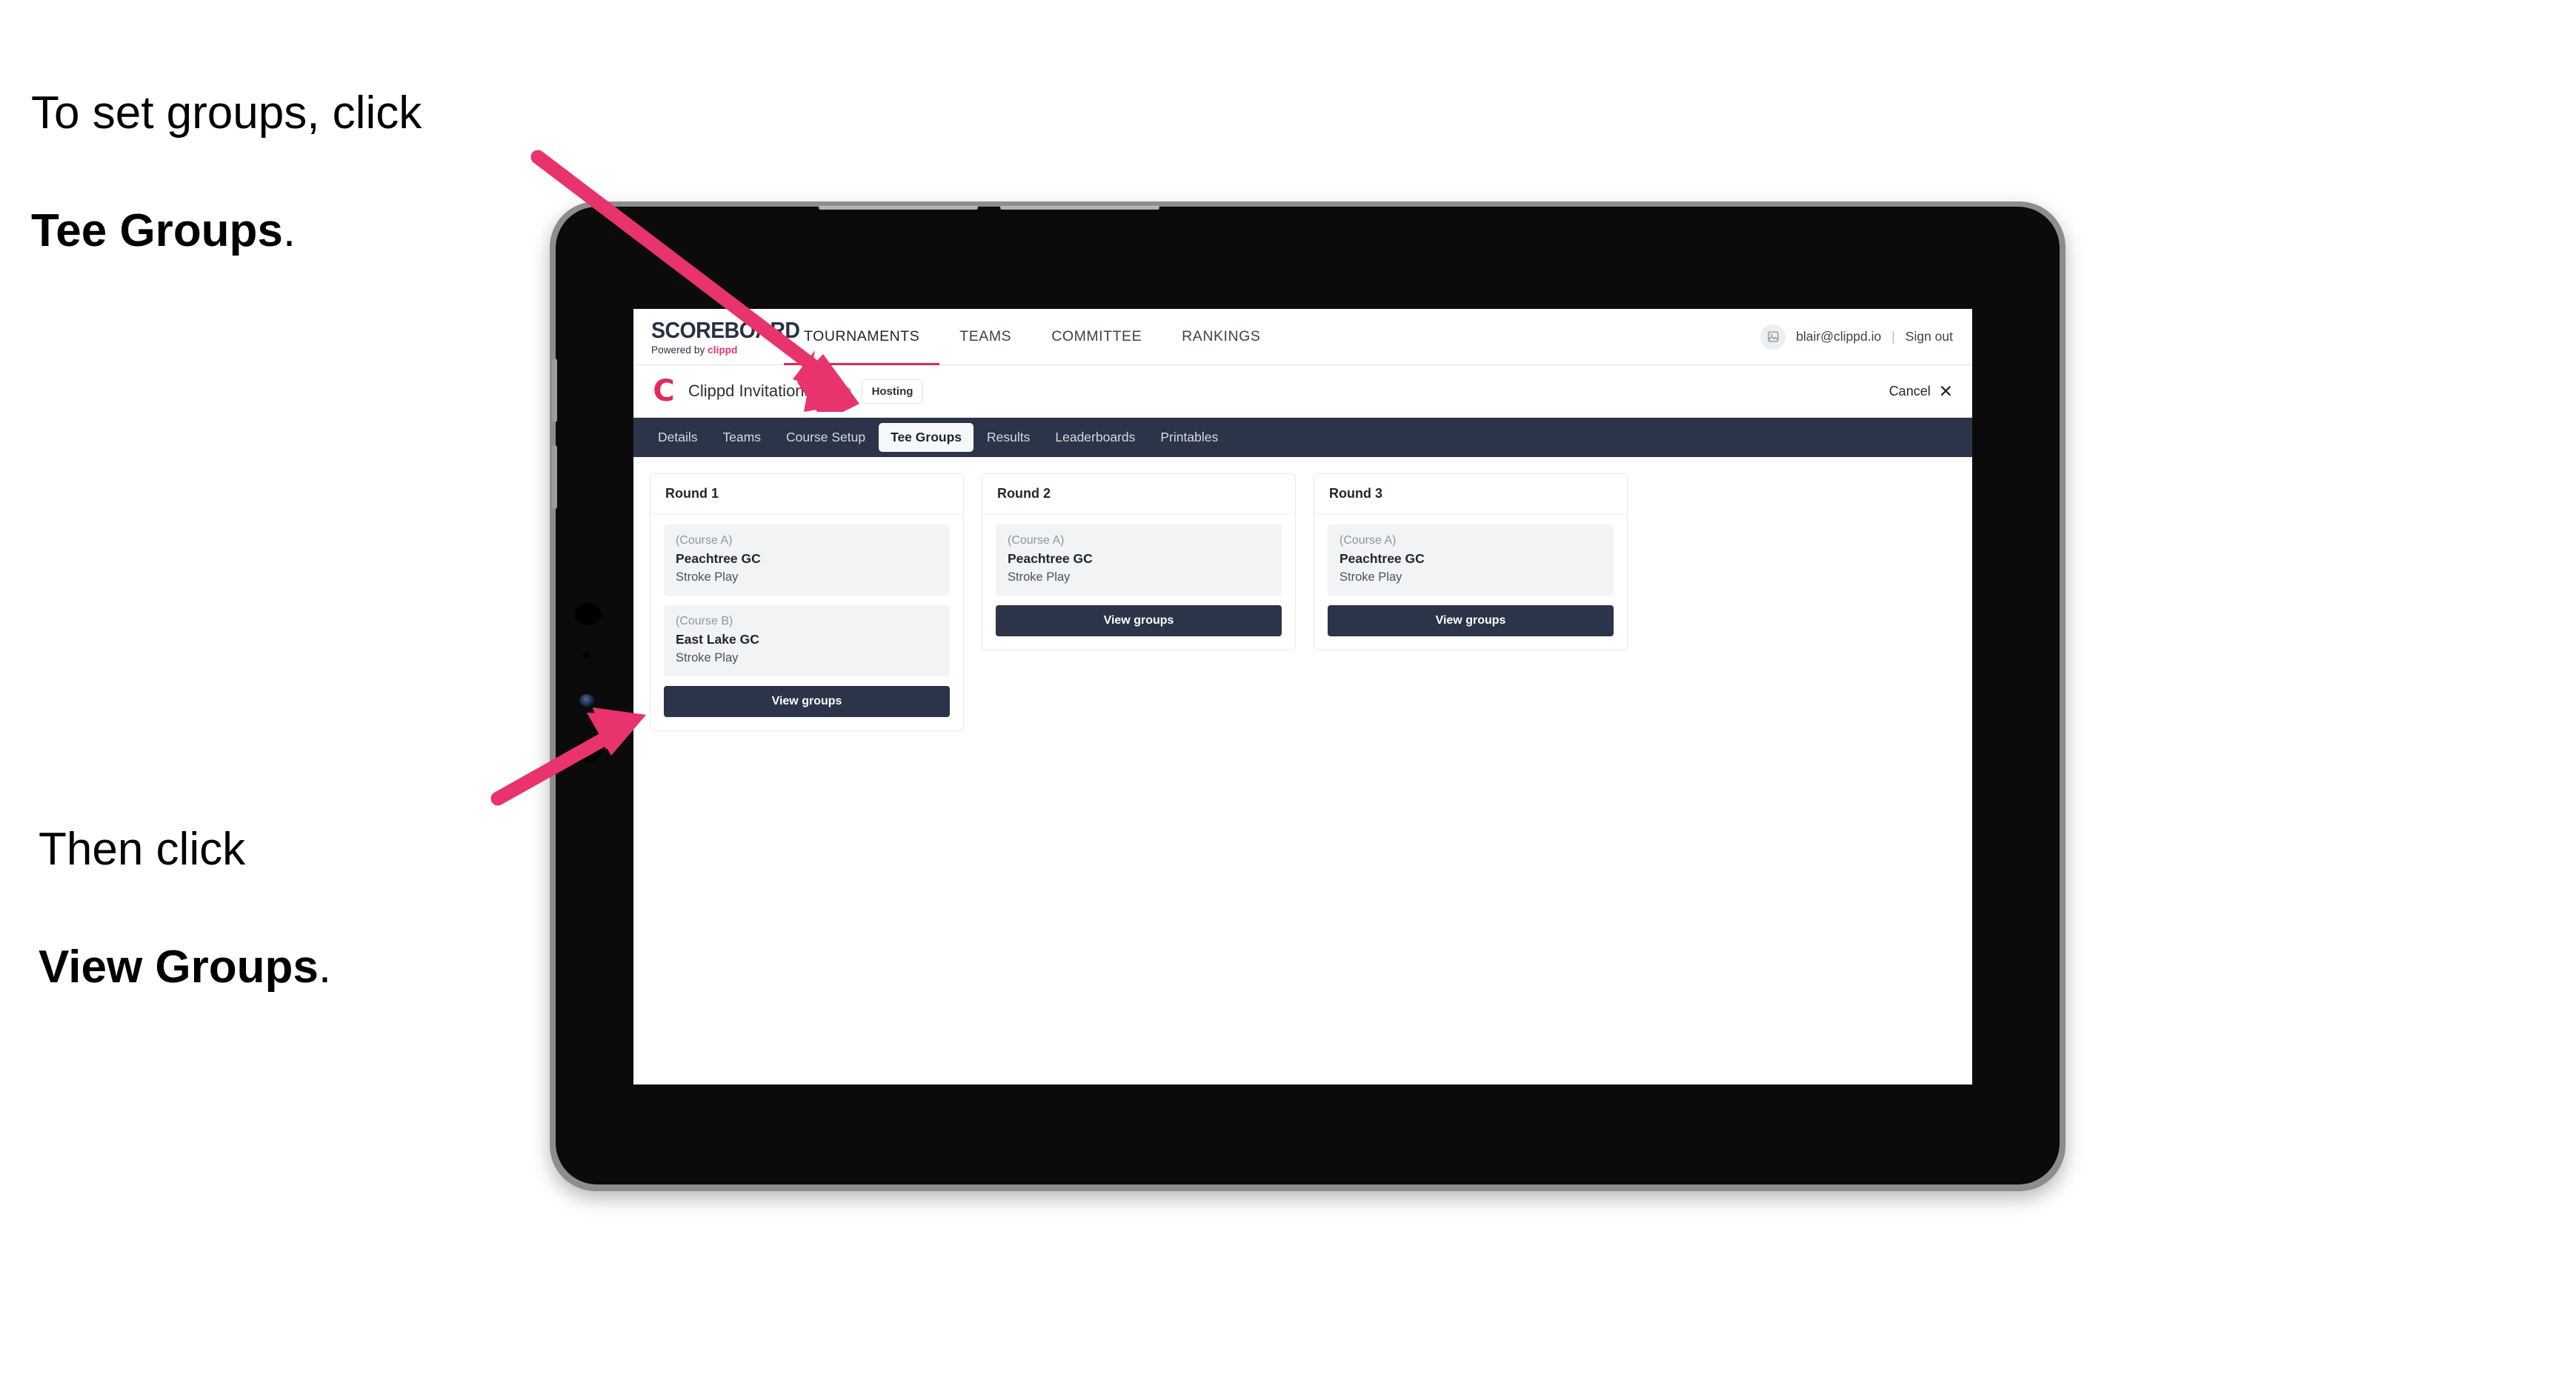 The height and width of the screenshot is (1386, 2576). I want to click on instruction-bottom-line1: Then click, so click(142, 850).